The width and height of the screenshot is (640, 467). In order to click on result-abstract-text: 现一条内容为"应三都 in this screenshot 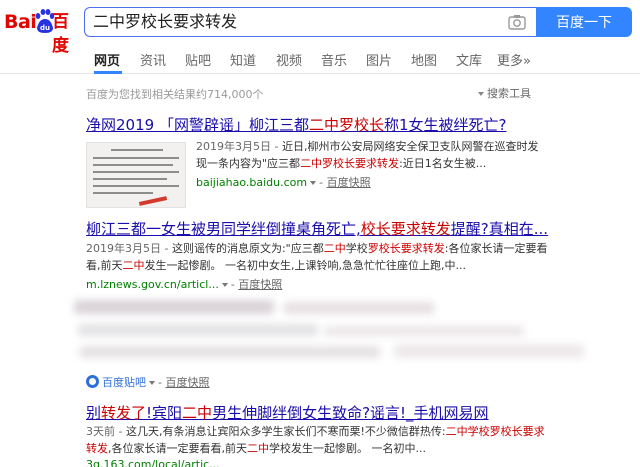, I will do `click(248, 163)`.